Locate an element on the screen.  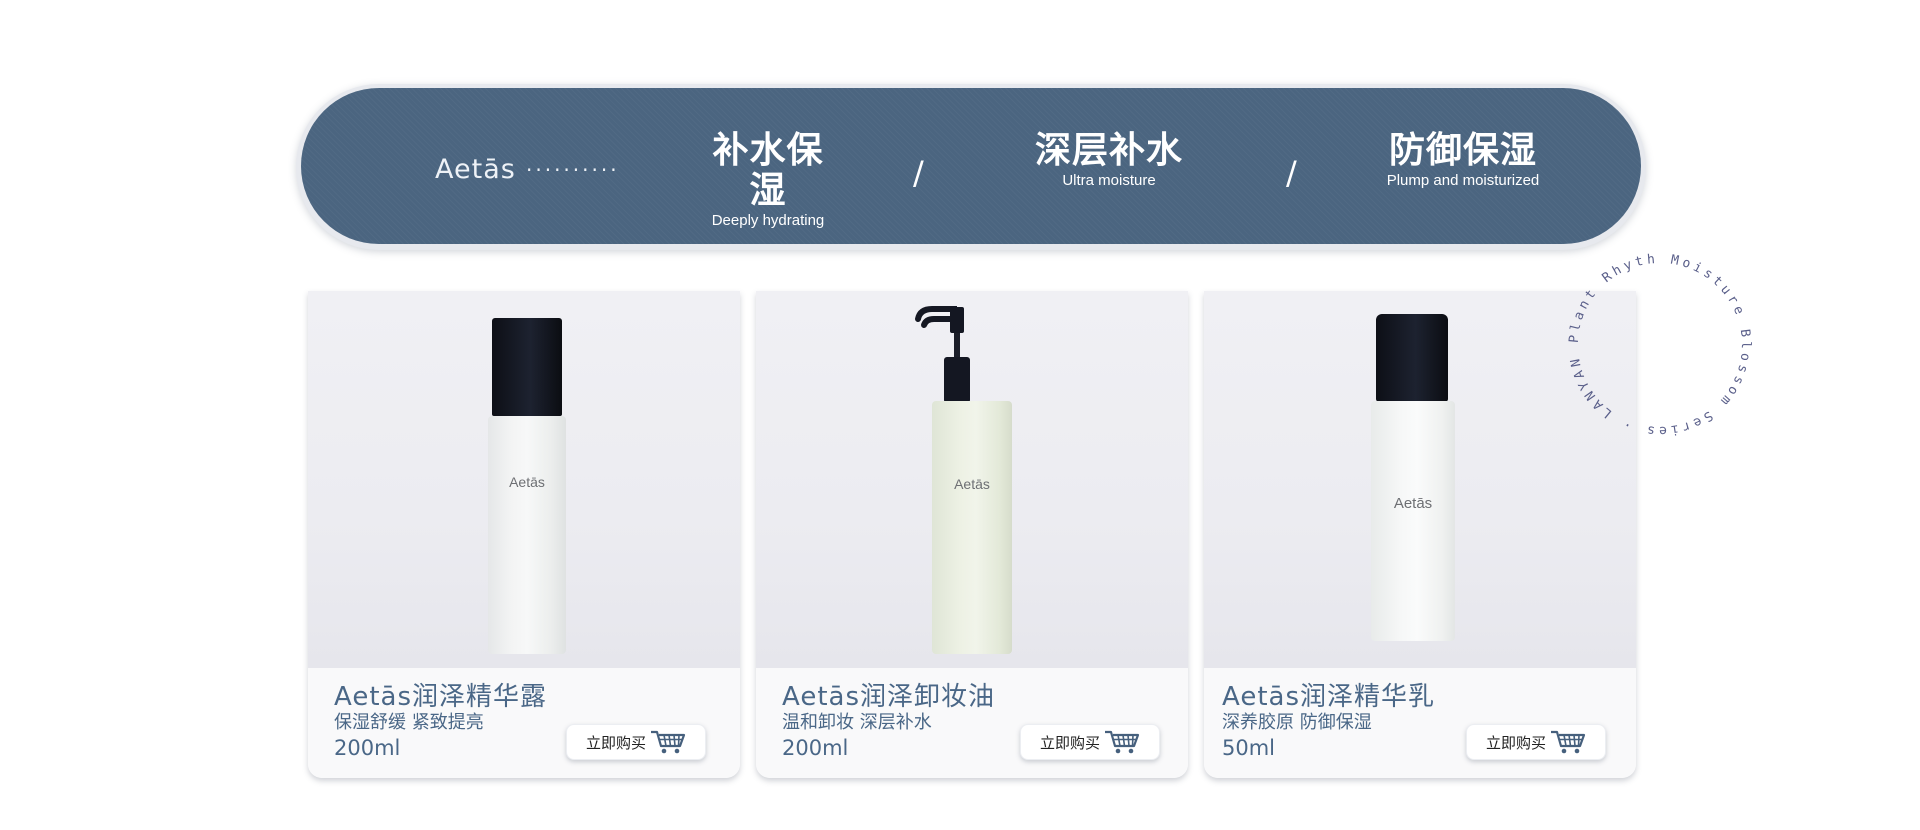
product-tagline: 温和卸妆 深层补水 is located at coordinates (857, 722).